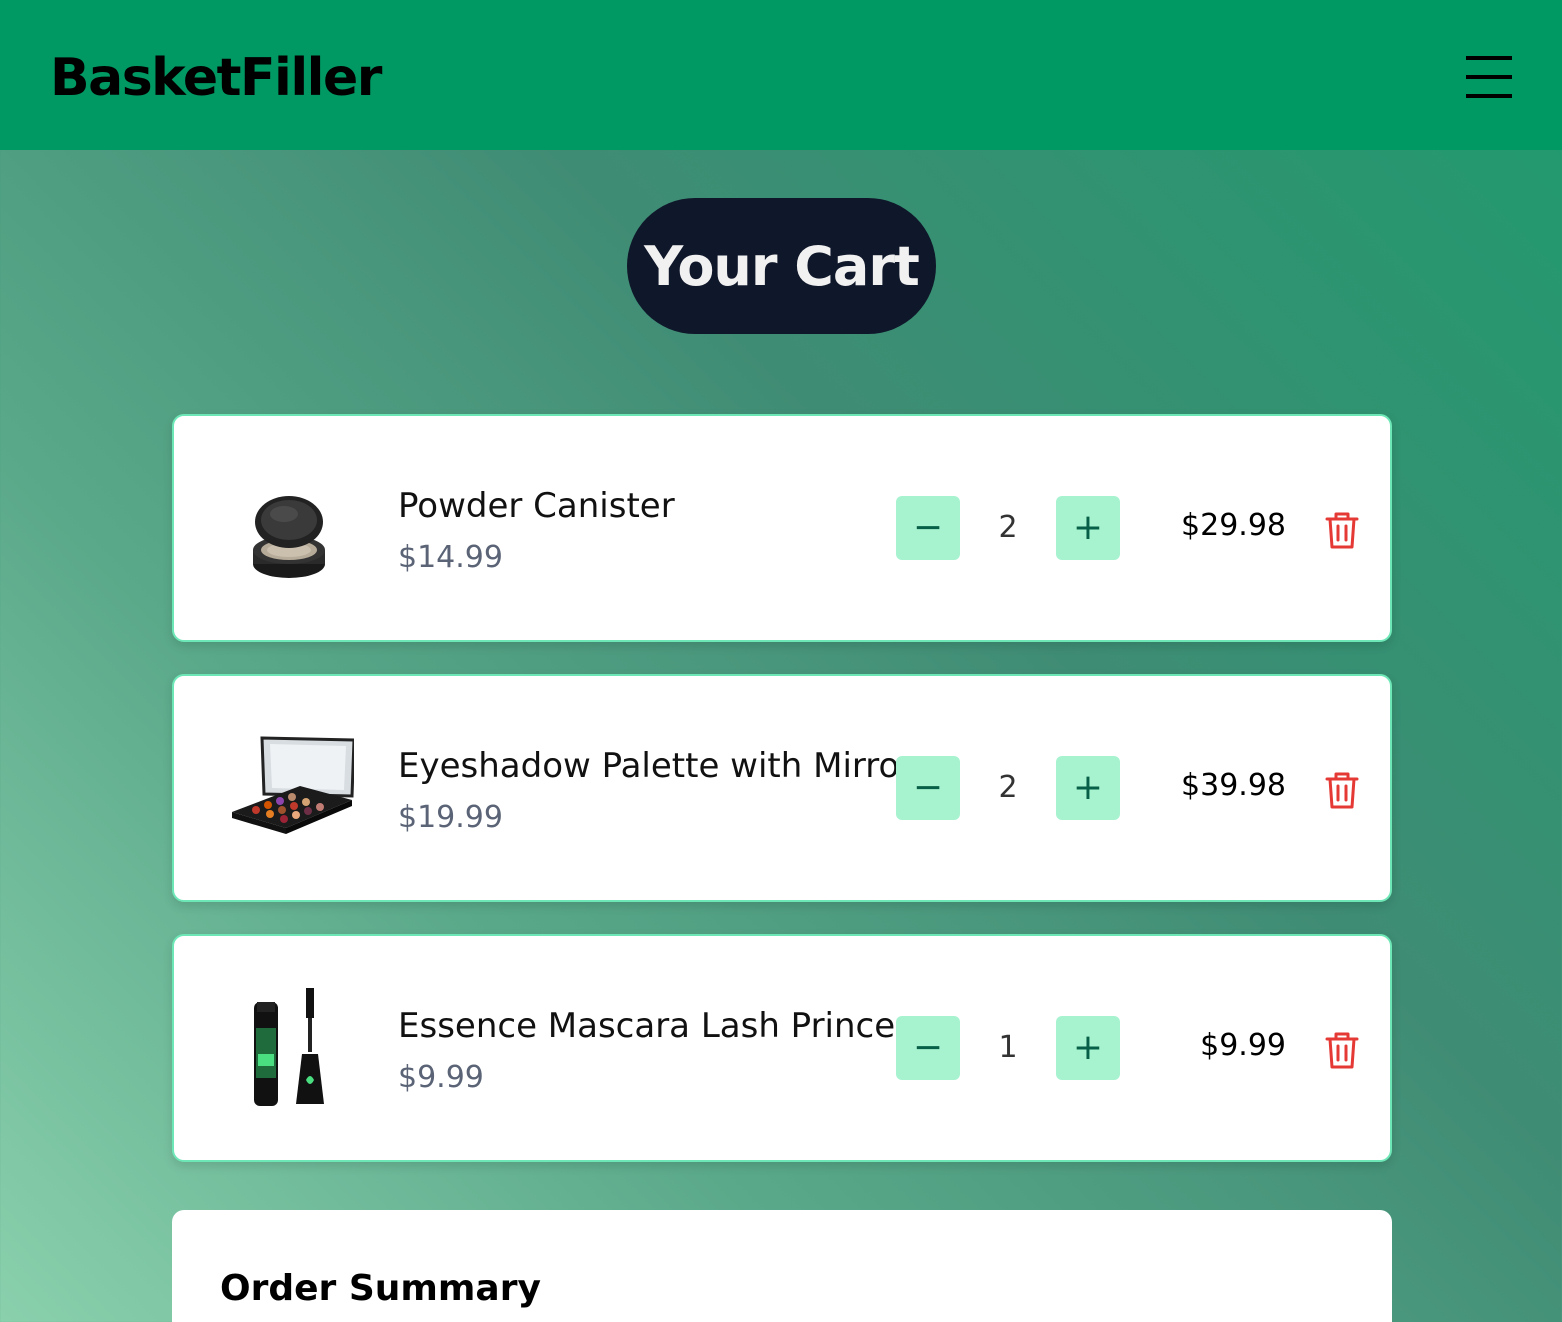 This screenshot has width=1562, height=1322. Describe the element at coordinates (1233, 525) in the screenshot. I see `item-total-price: $29.98` at that location.